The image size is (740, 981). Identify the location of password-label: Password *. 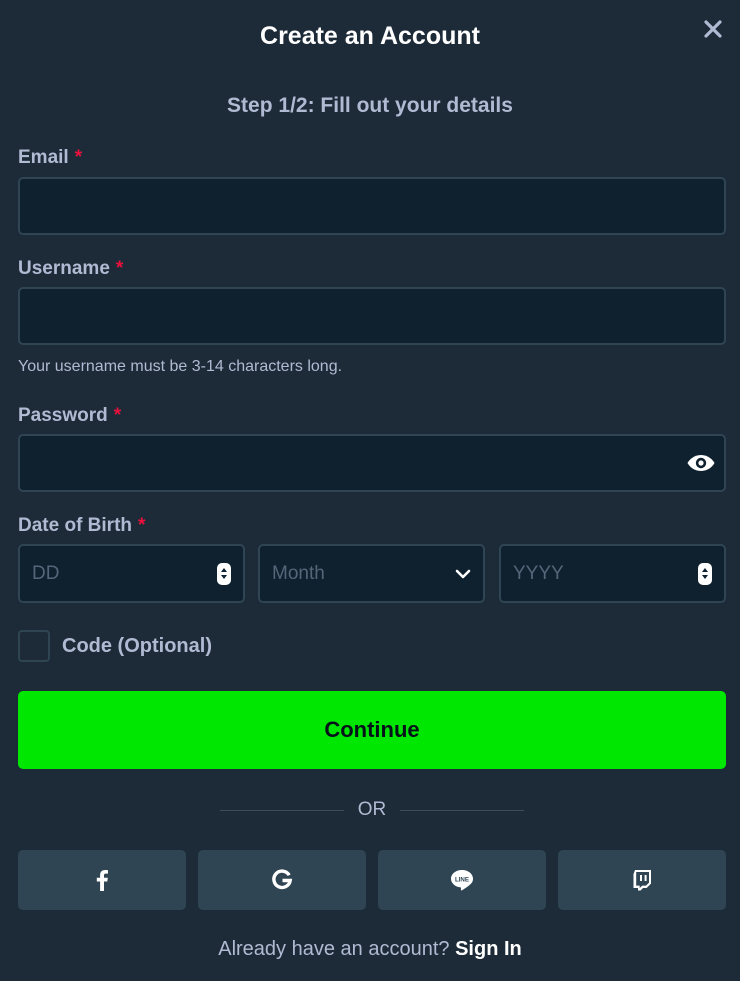
(69, 416).